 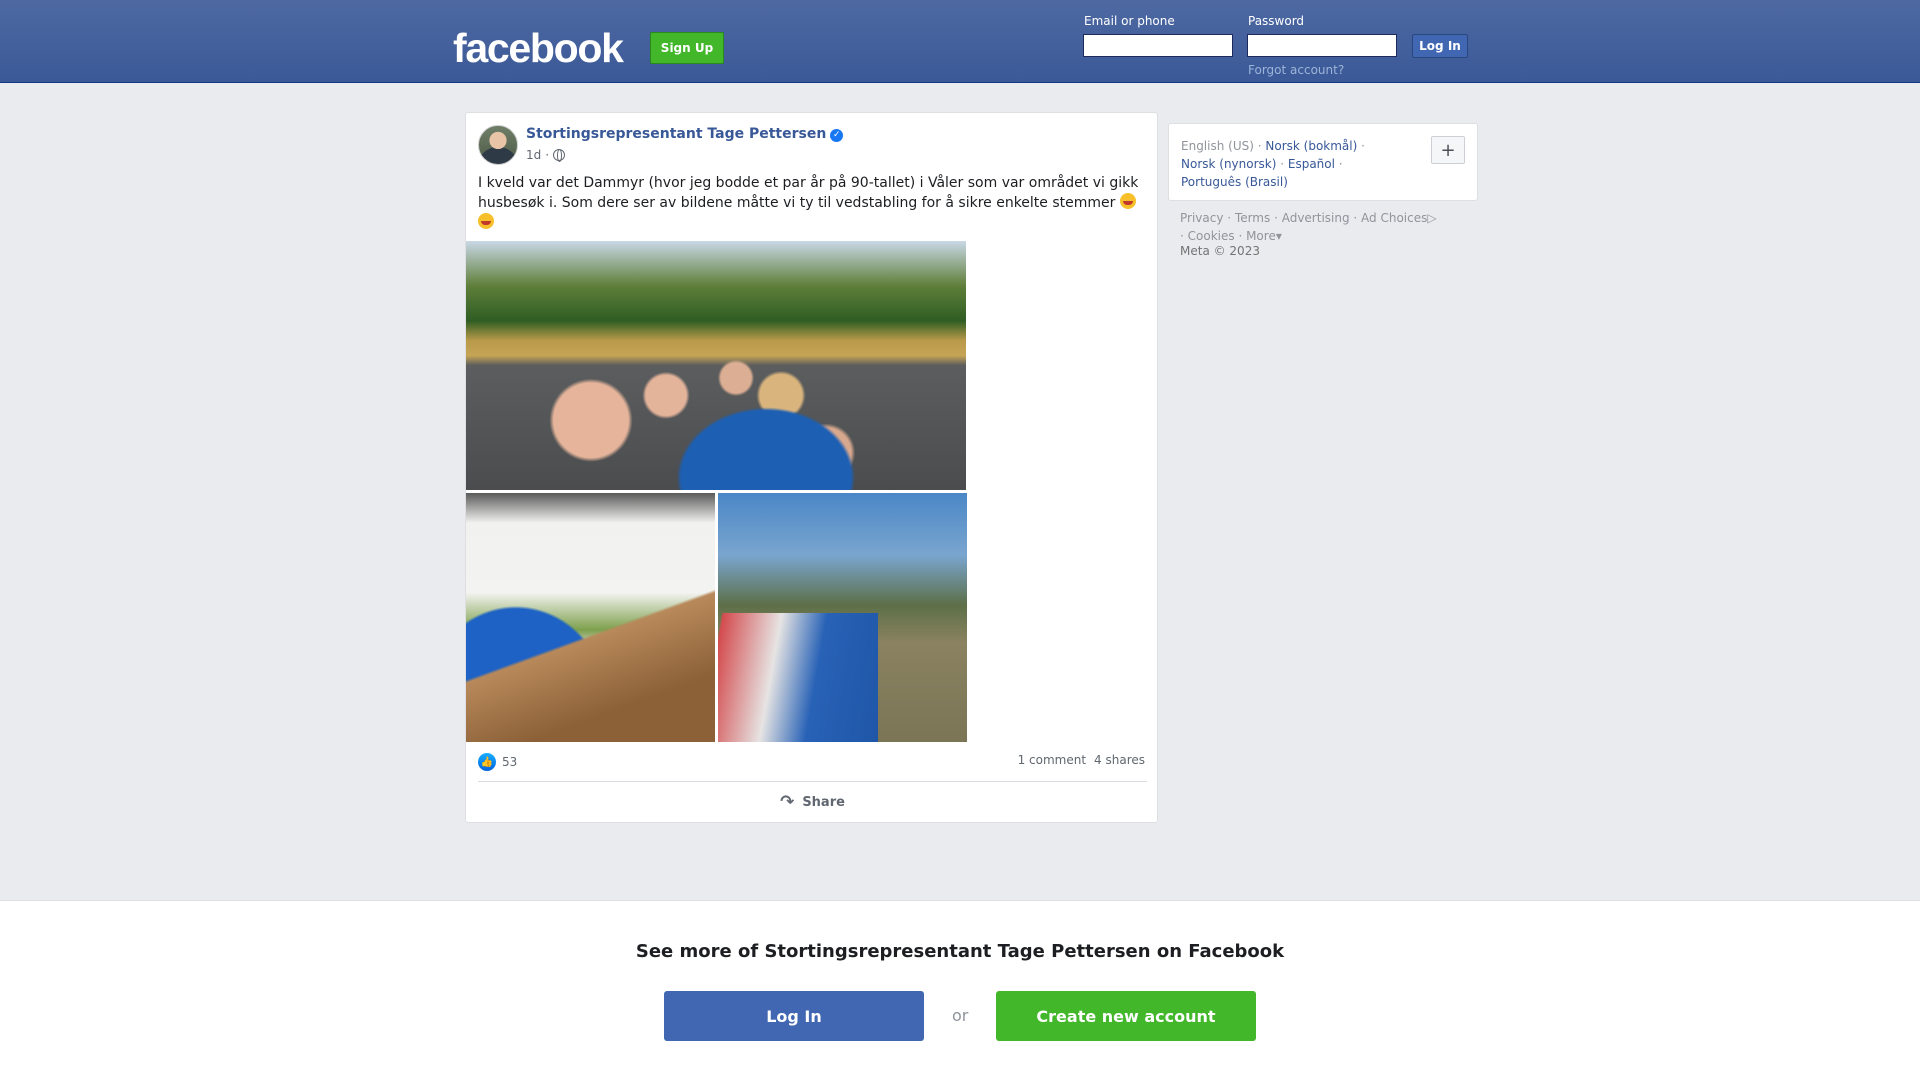 I want to click on divider, so click(x=812, y=781).